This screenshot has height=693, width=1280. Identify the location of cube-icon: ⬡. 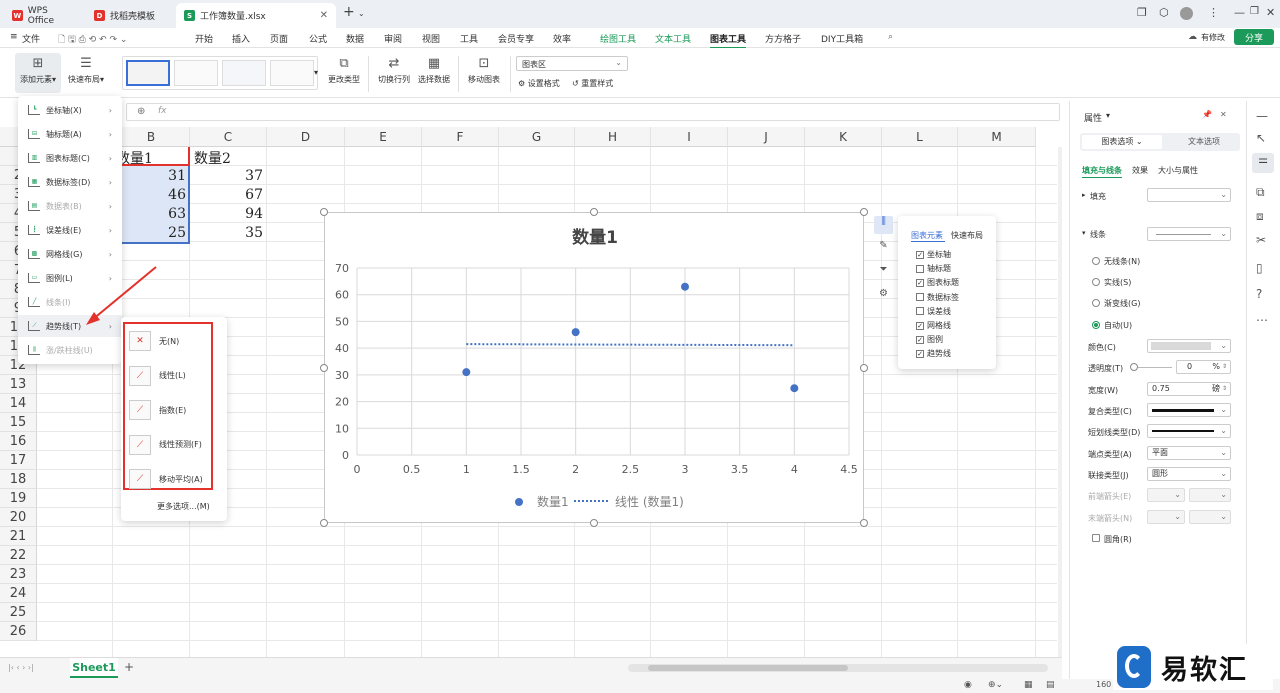
(1164, 12).